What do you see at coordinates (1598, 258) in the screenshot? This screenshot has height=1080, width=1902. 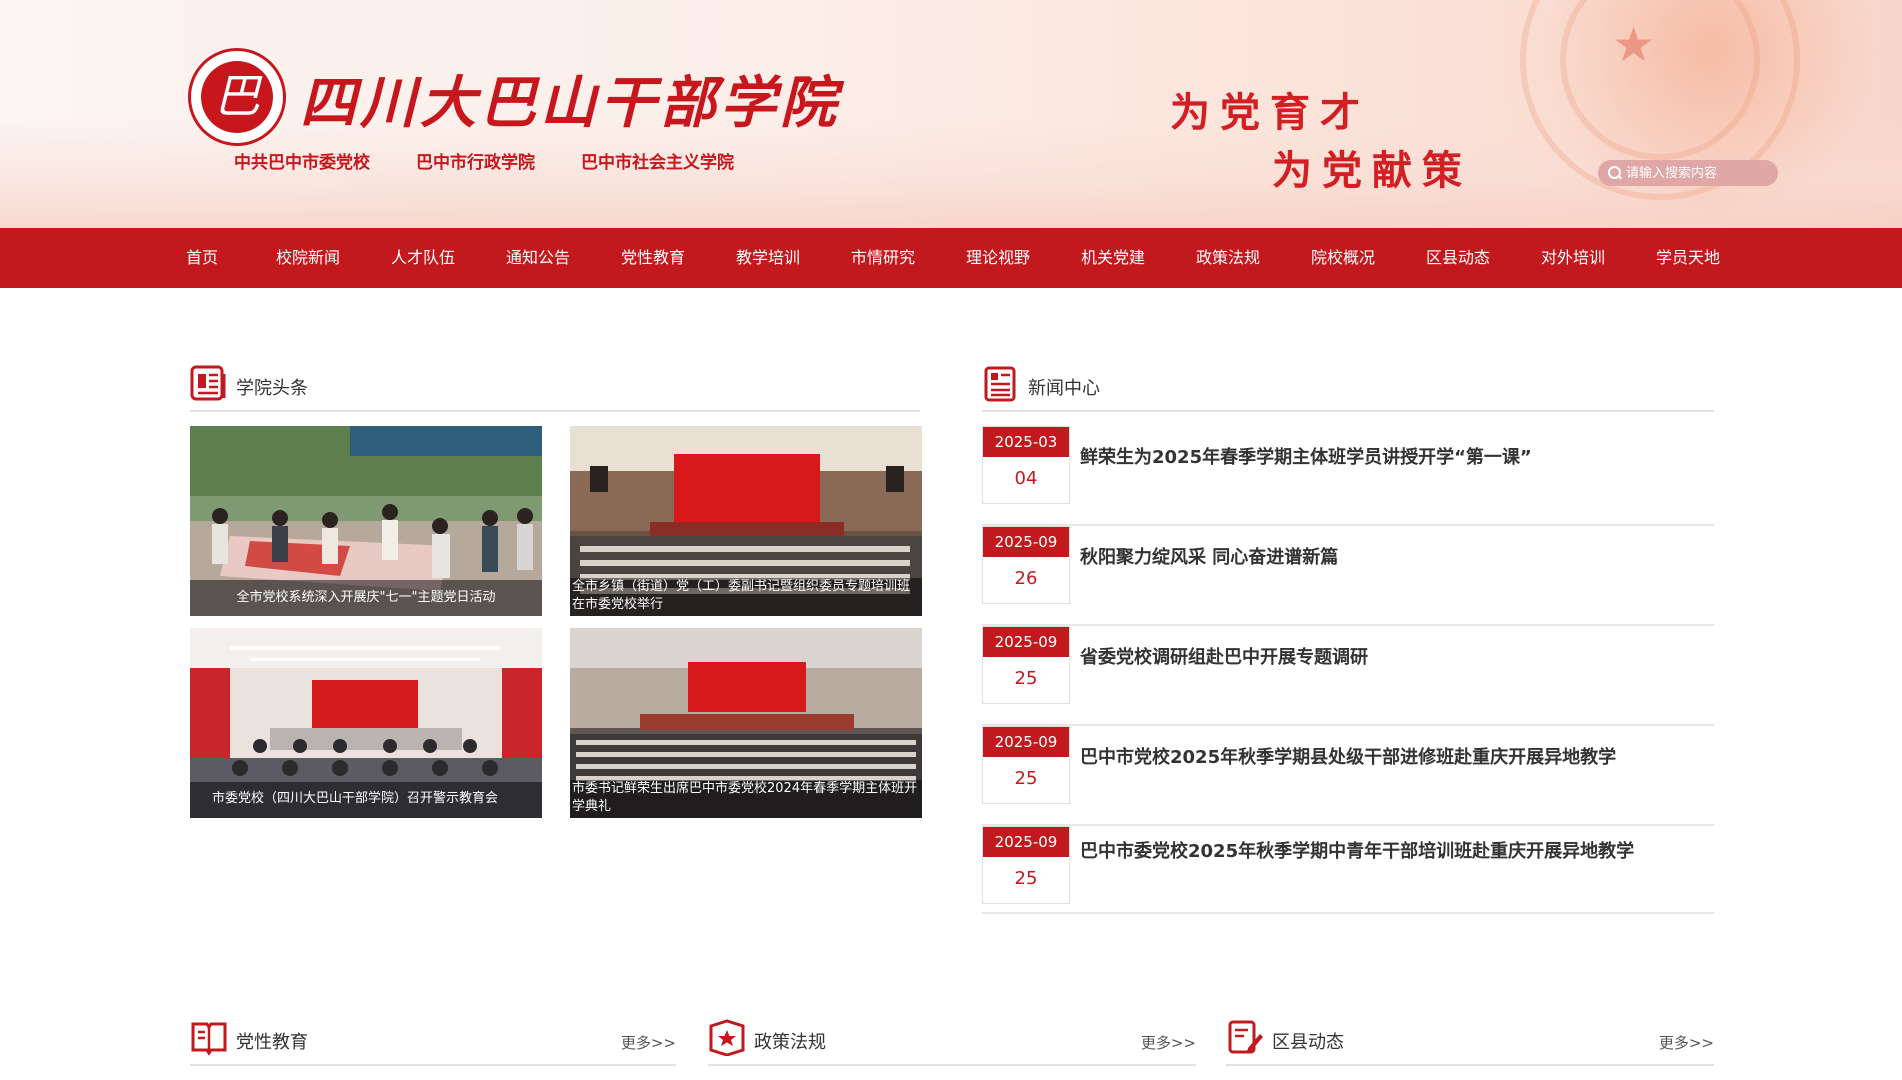 I see `nav-item-external-training: 对外培训` at bounding box center [1598, 258].